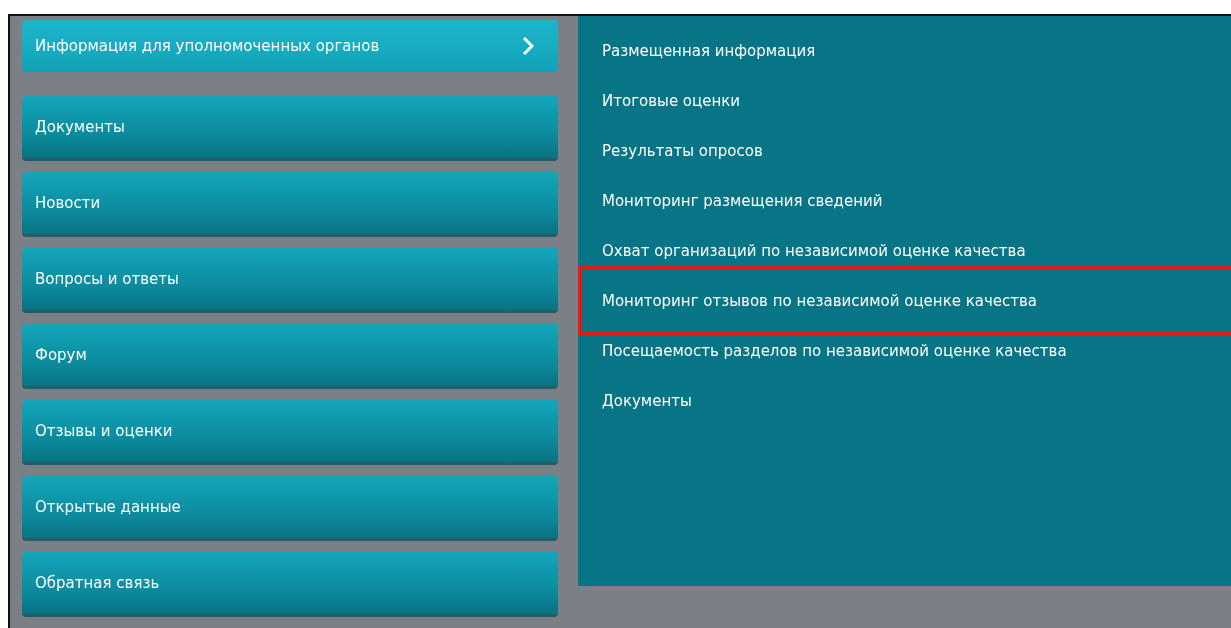  I want to click on menu-item: Обратная связь, so click(290, 583).